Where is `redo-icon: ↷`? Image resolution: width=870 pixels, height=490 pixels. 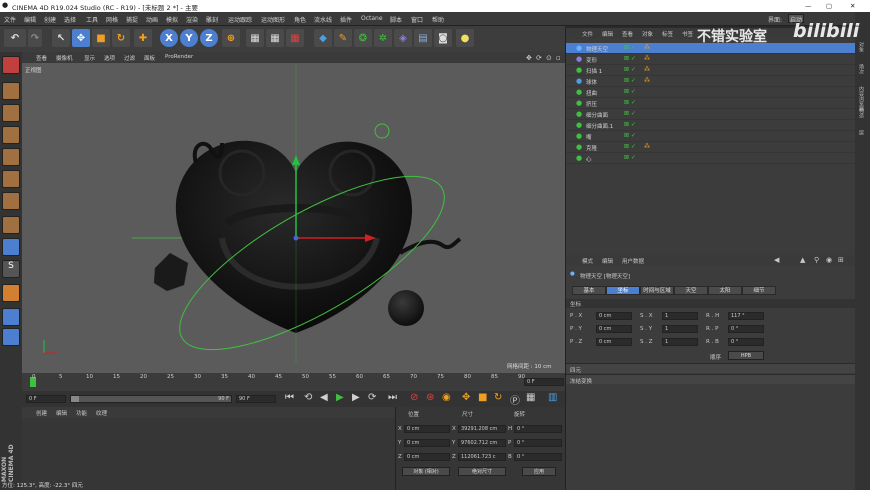
redo-icon: ↷ is located at coordinates (35, 38).